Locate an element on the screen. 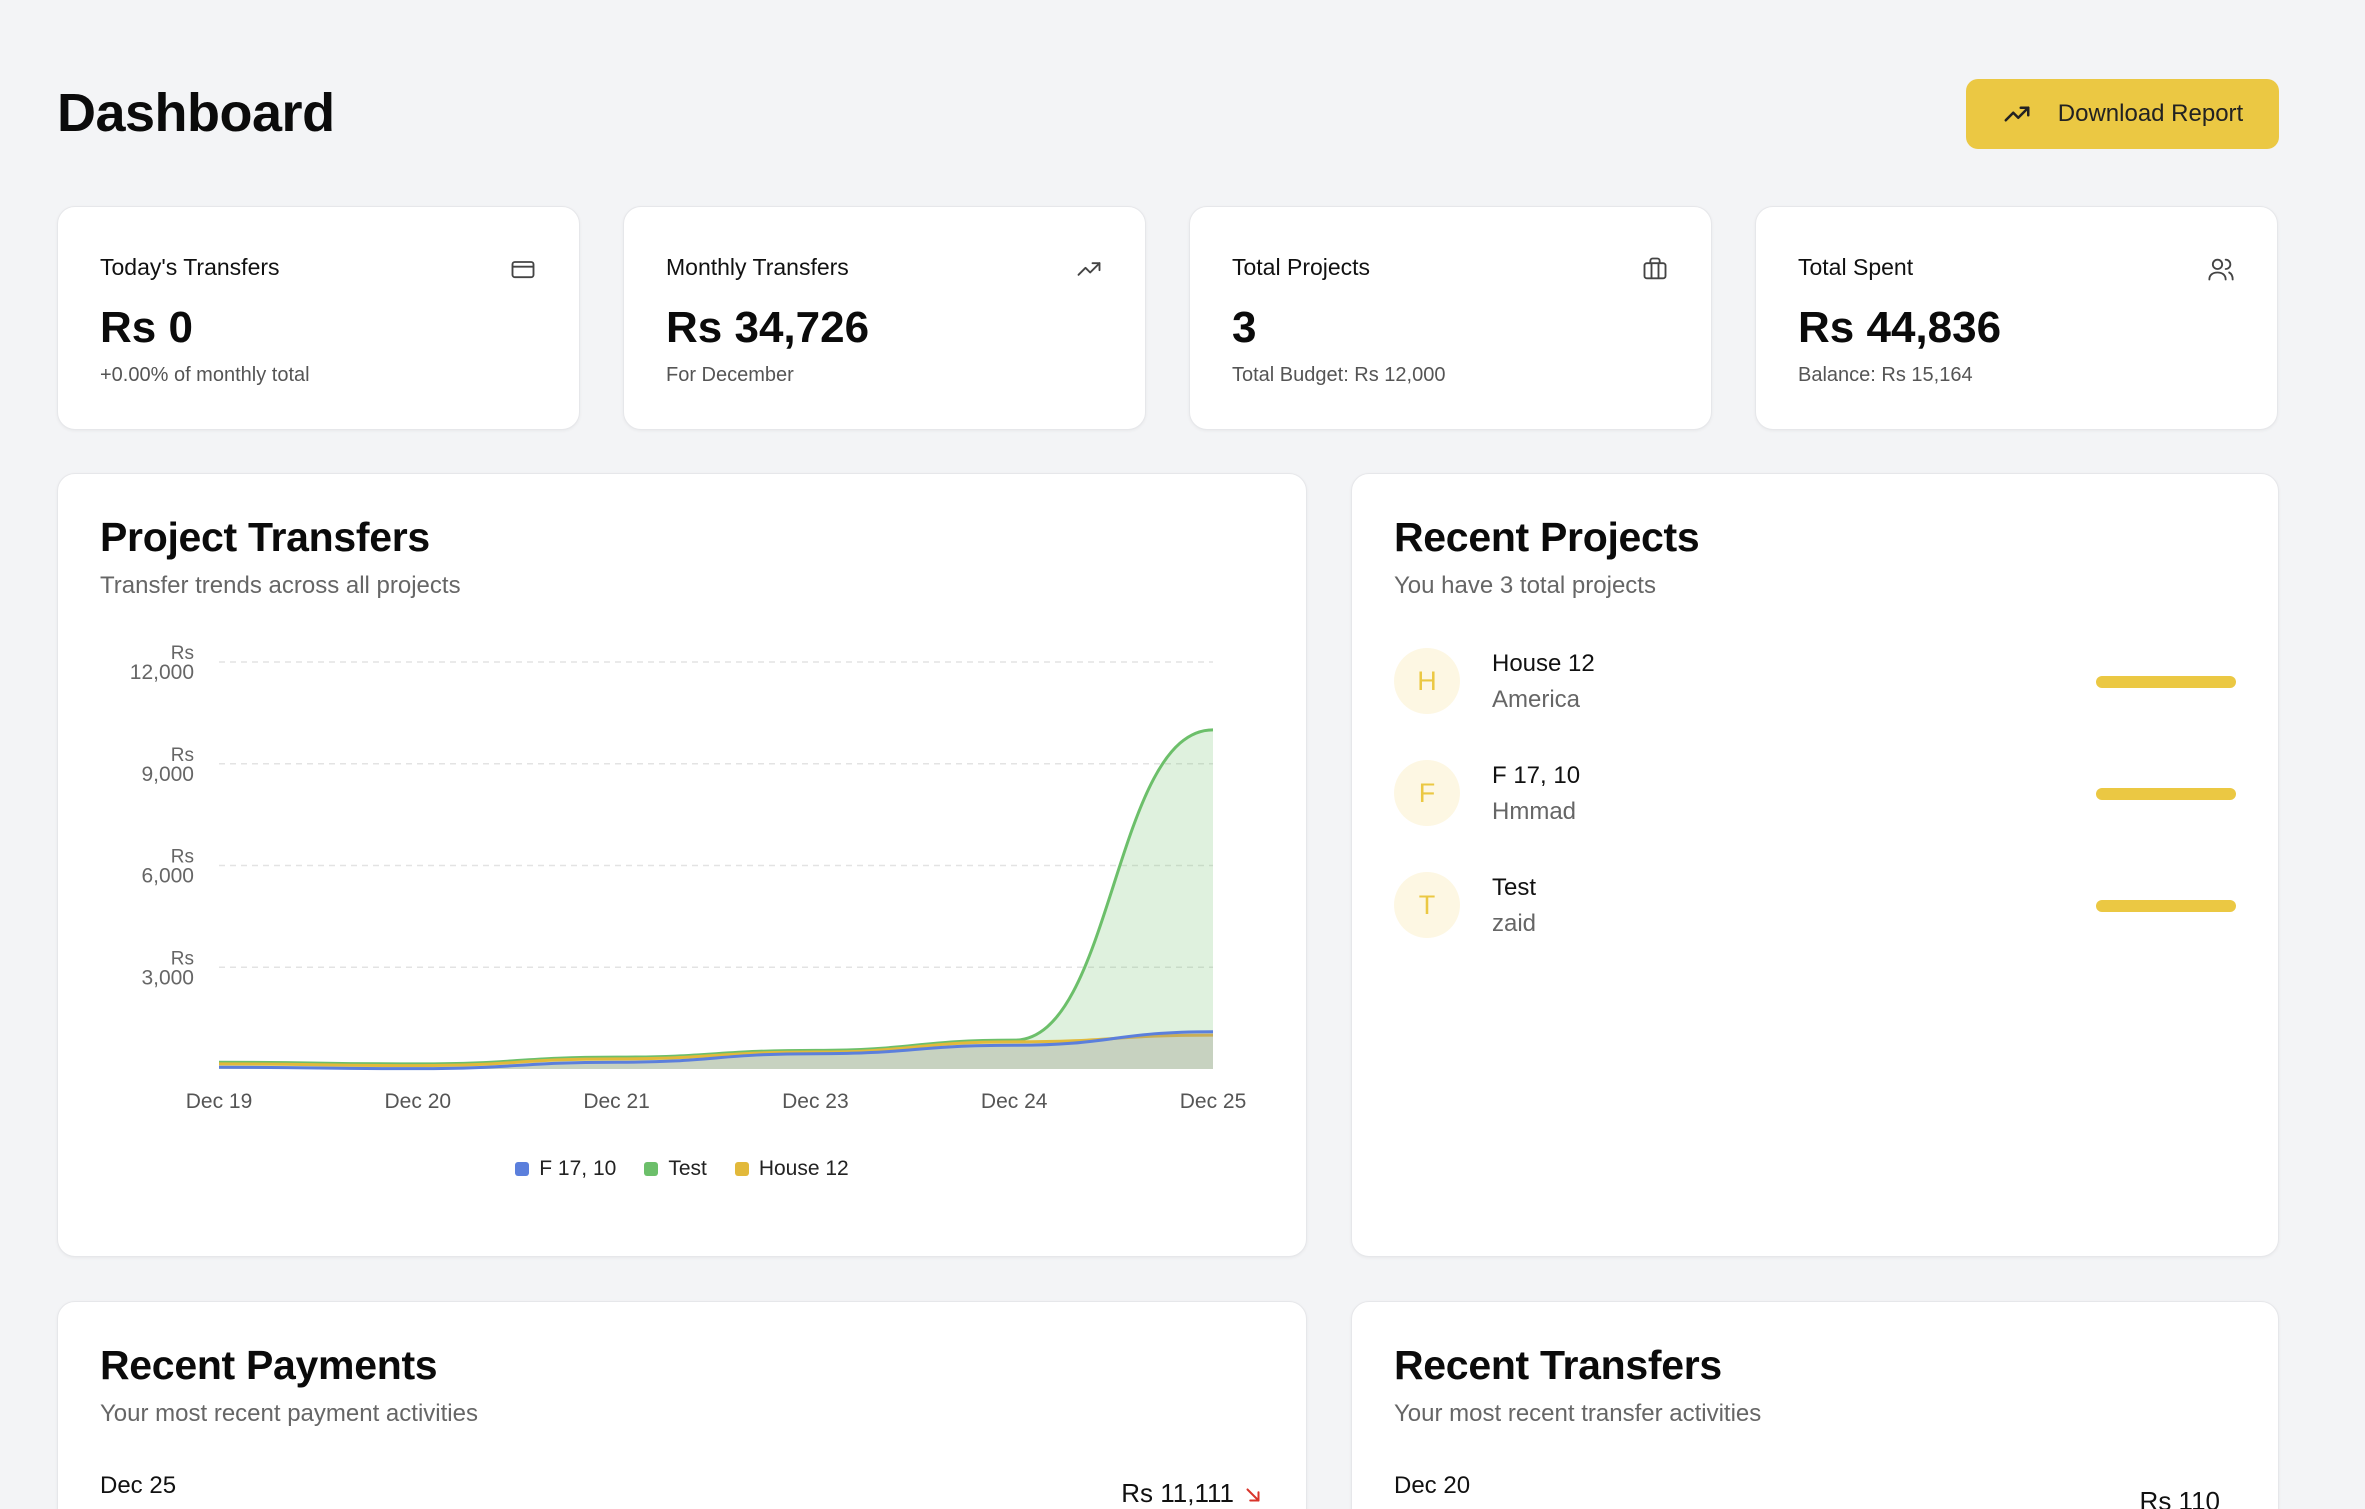 The width and height of the screenshot is (2365, 1509). avatar: T is located at coordinates (1427, 905).